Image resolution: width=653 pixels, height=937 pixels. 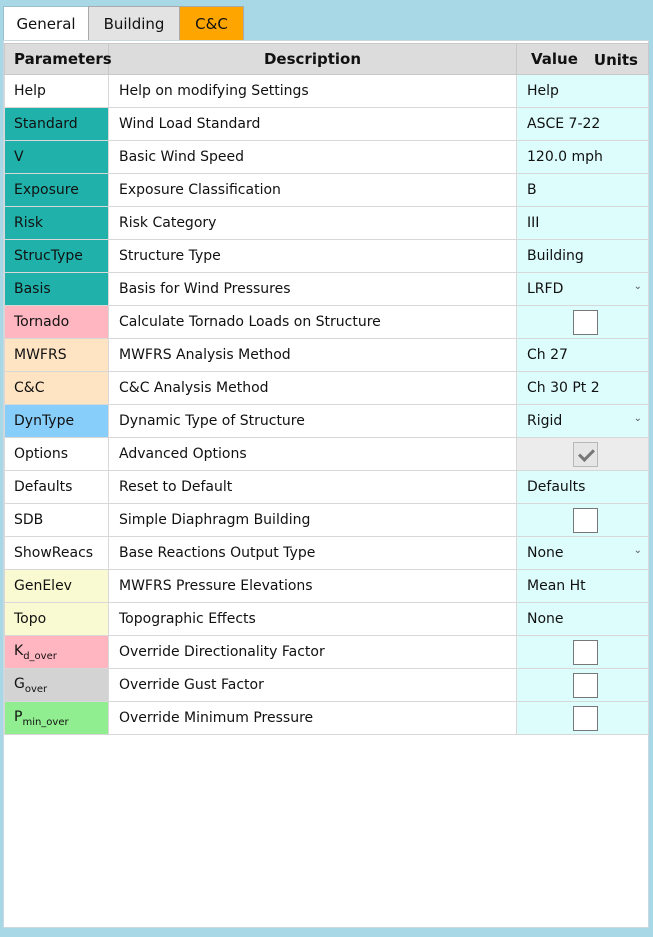 What do you see at coordinates (582, 388) in the screenshot?
I see `cc-value: Ch 30 Pt 2` at bounding box center [582, 388].